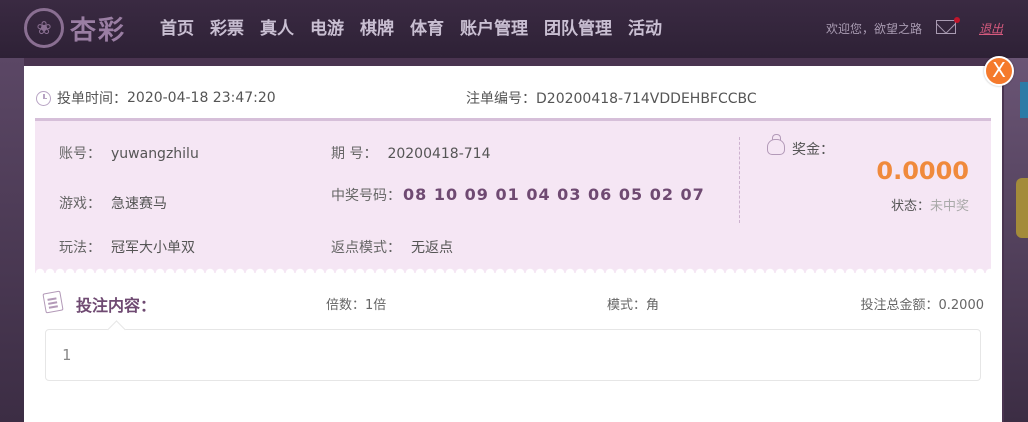 This screenshot has height=422, width=1028. I want to click on background-right, so click(1016, 240).